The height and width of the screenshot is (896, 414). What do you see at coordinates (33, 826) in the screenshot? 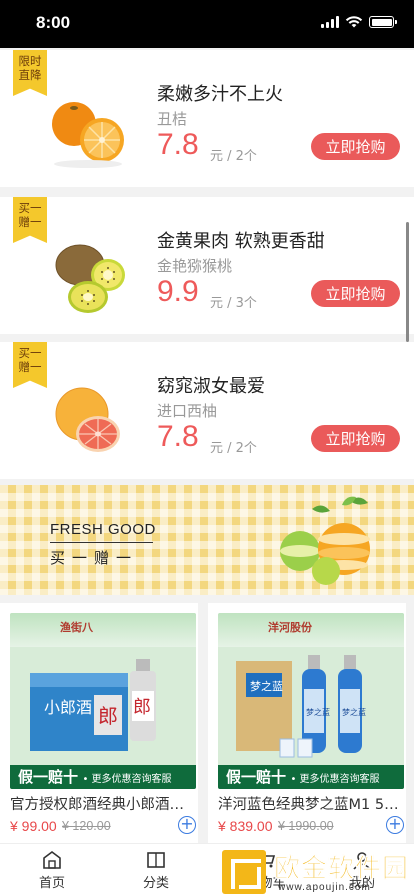
I see `product-price: ¥ 99.00` at bounding box center [33, 826].